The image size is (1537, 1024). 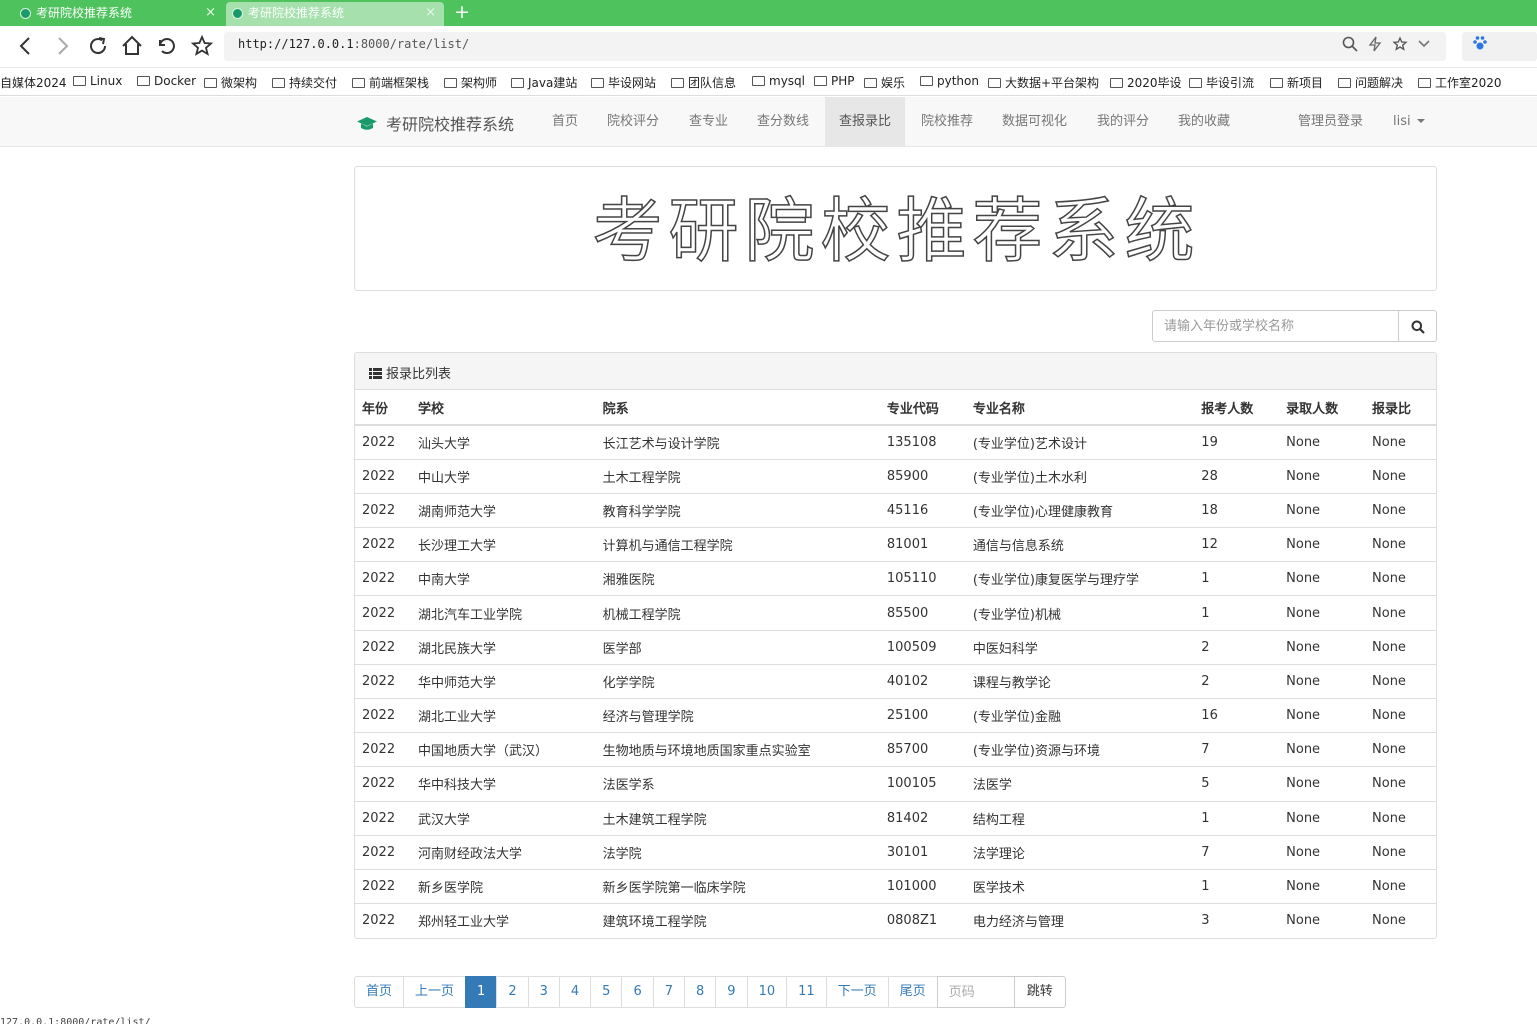 What do you see at coordinates (806, 992) in the screenshot?
I see `pagination-page: 11` at bounding box center [806, 992].